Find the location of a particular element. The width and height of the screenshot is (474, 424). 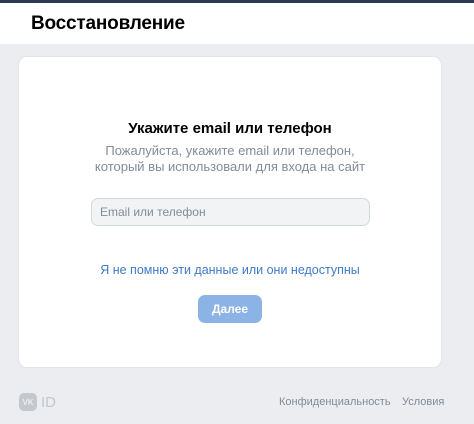

page-title: Восстановление is located at coordinates (108, 23).